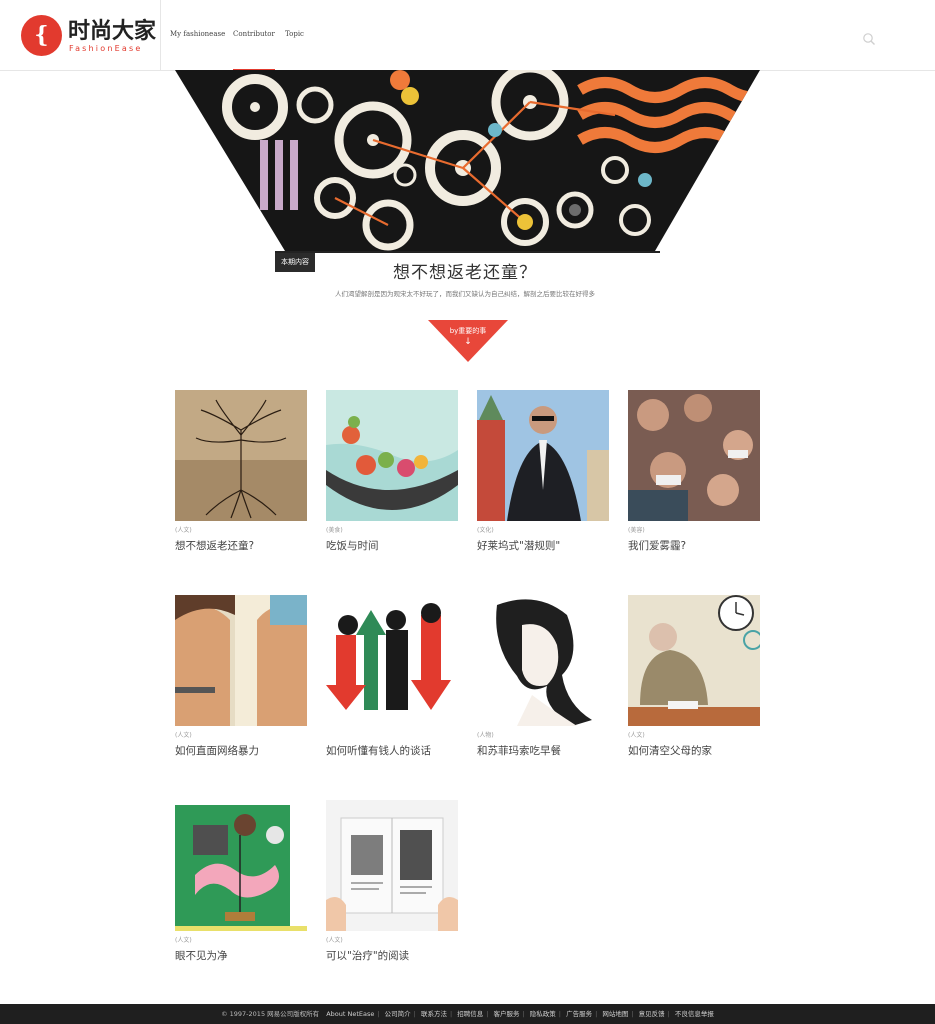  What do you see at coordinates (468, 331) in the screenshot?
I see `scroll-down-label: by重要的事` at bounding box center [468, 331].